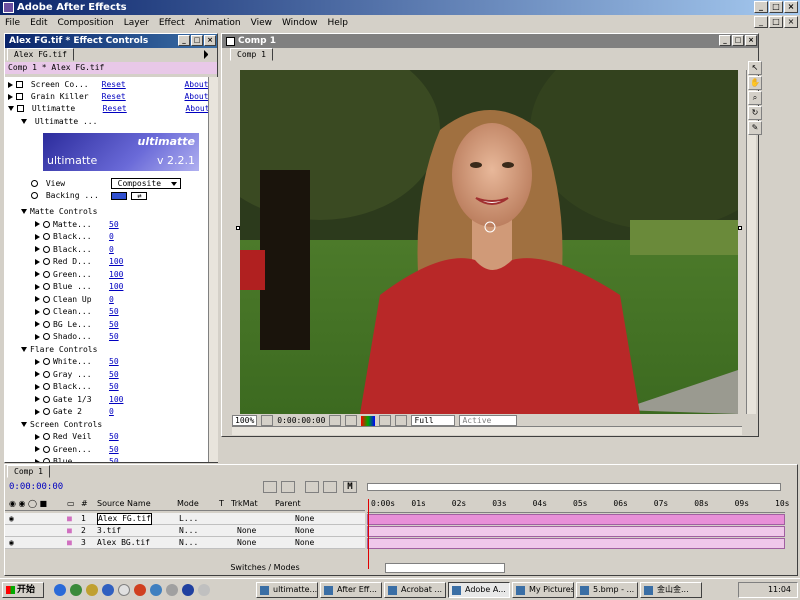  I want to click on backing-color-swatch, so click(118, 195).